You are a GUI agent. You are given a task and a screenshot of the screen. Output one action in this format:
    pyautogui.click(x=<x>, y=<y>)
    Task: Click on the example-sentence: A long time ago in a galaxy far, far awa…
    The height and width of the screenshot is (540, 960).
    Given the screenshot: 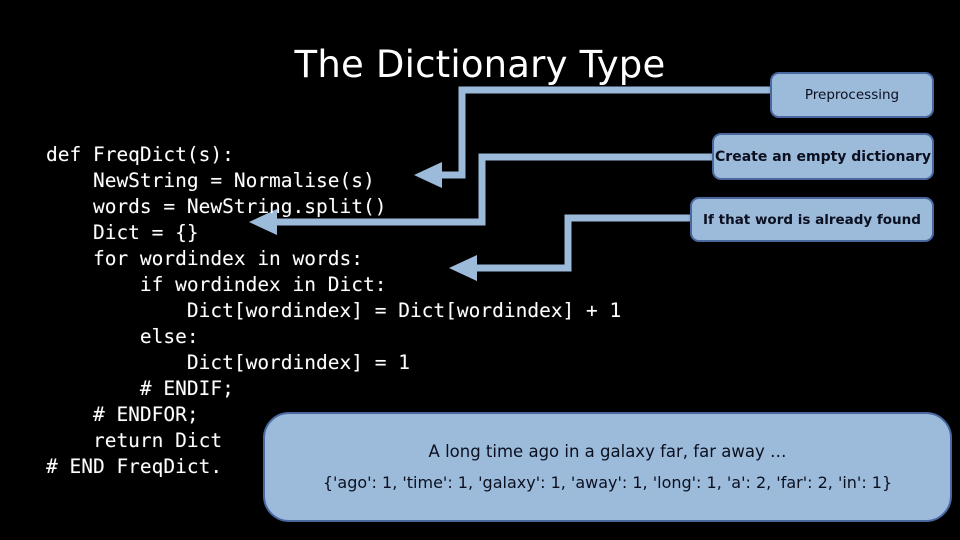 What is the action you would take?
    pyautogui.click(x=607, y=451)
    